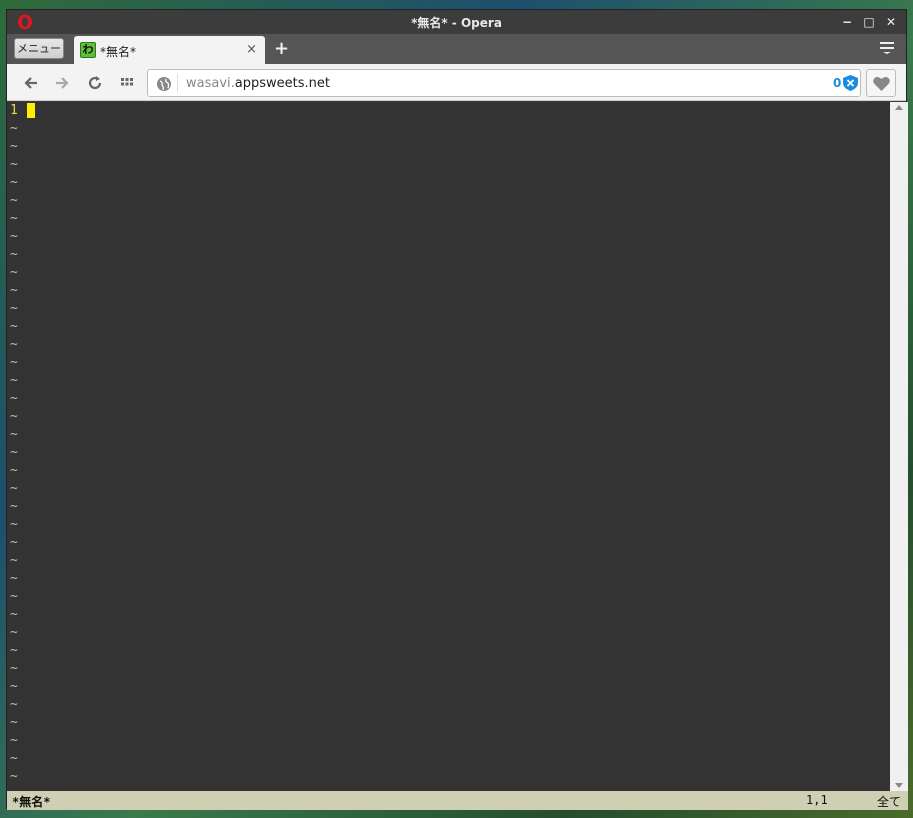 This screenshot has height=818, width=913. What do you see at coordinates (456, 49) in the screenshot?
I see `tab-bar: メニュー わ *無名* × +` at bounding box center [456, 49].